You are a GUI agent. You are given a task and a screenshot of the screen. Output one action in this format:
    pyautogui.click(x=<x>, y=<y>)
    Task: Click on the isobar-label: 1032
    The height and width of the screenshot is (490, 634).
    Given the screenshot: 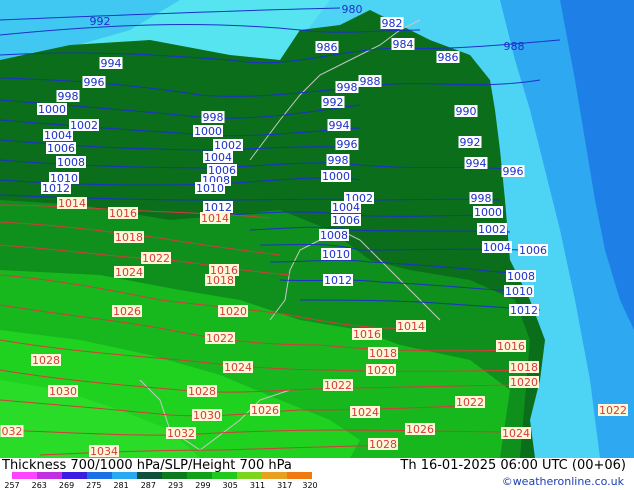 What is the action you would take?
    pyautogui.click(x=181, y=433)
    